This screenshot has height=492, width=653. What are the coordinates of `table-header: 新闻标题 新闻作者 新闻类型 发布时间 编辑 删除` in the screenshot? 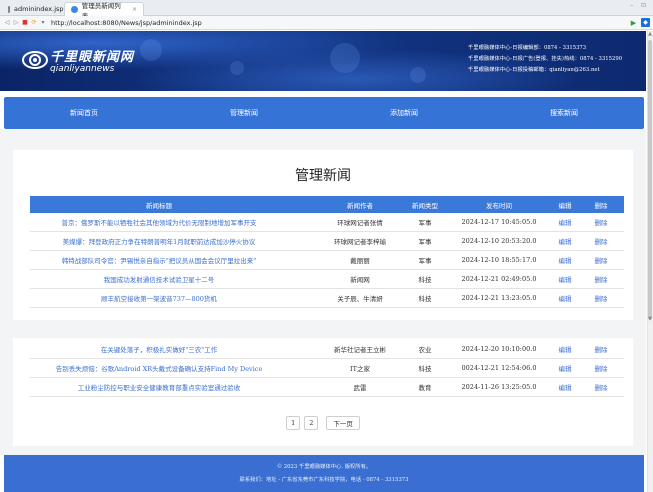 It's located at (327, 204).